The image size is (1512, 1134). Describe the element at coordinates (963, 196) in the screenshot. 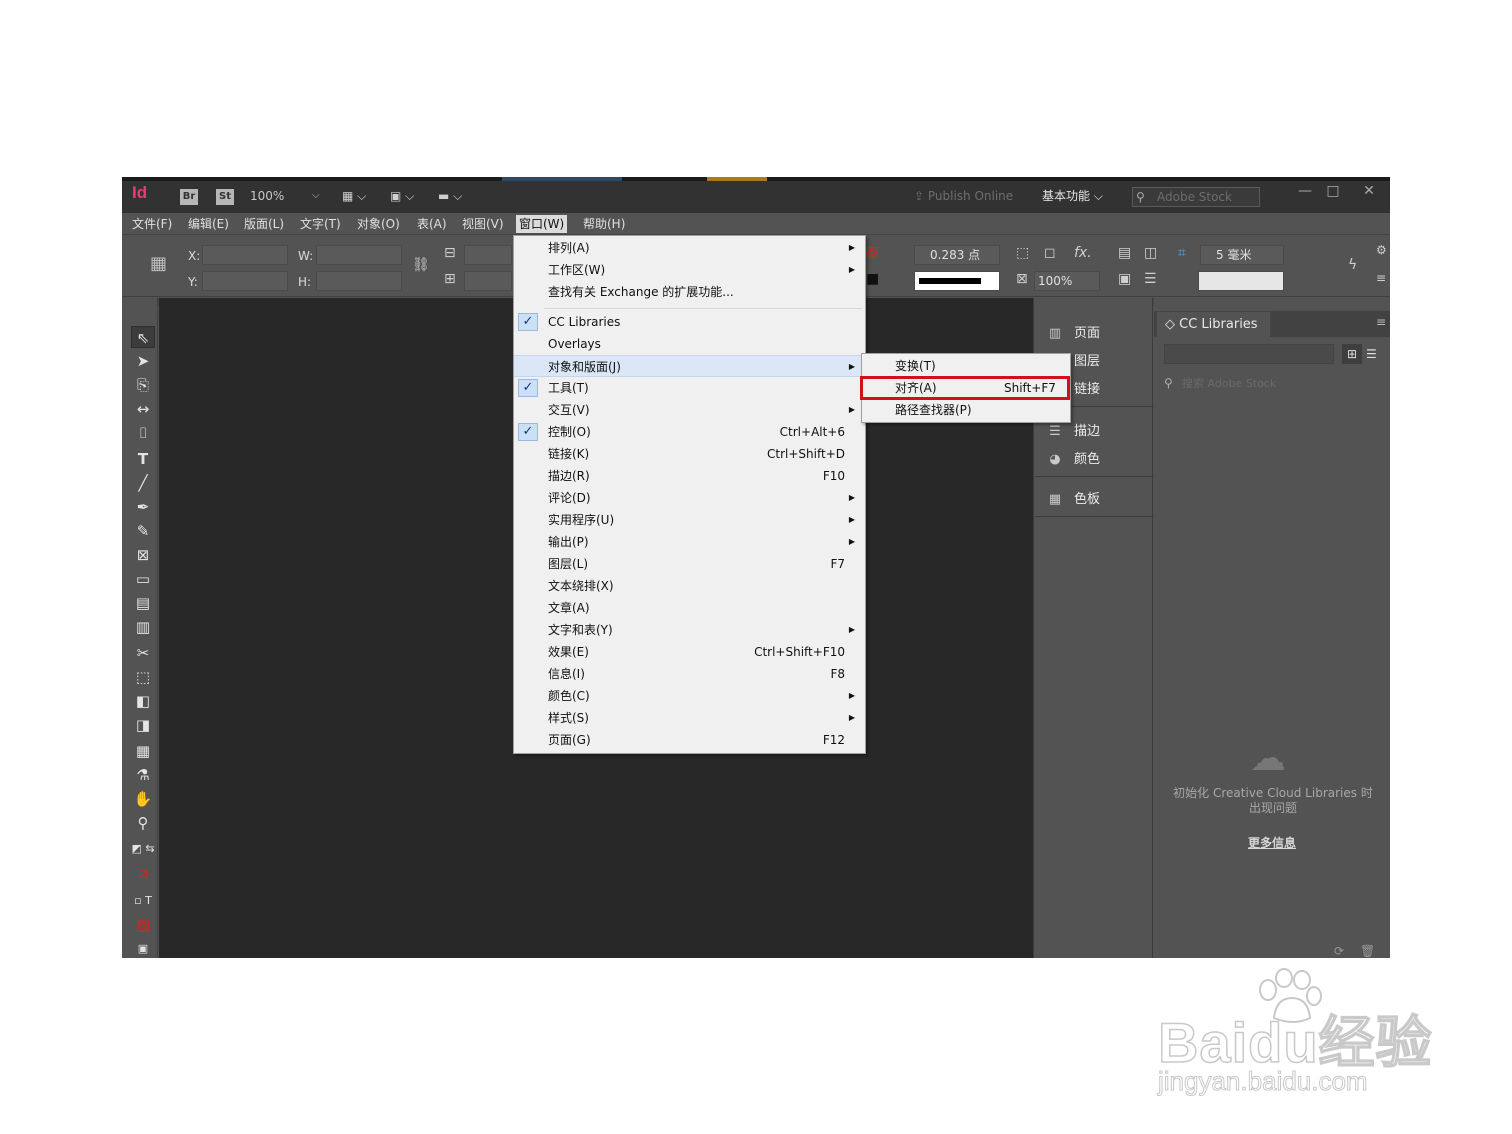

I see `publish-online-button: ⇪ Publish Online` at that location.